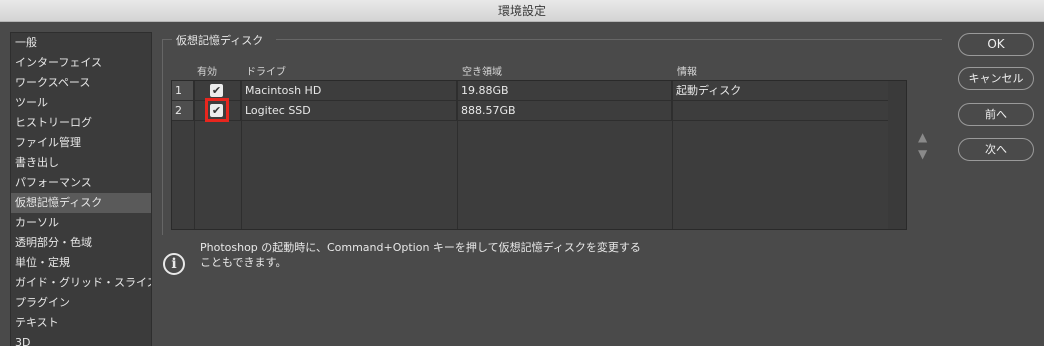 The image size is (1044, 346). Describe the element at coordinates (709, 90) in the screenshot. I see `drive-info: 起動ディスク` at that location.